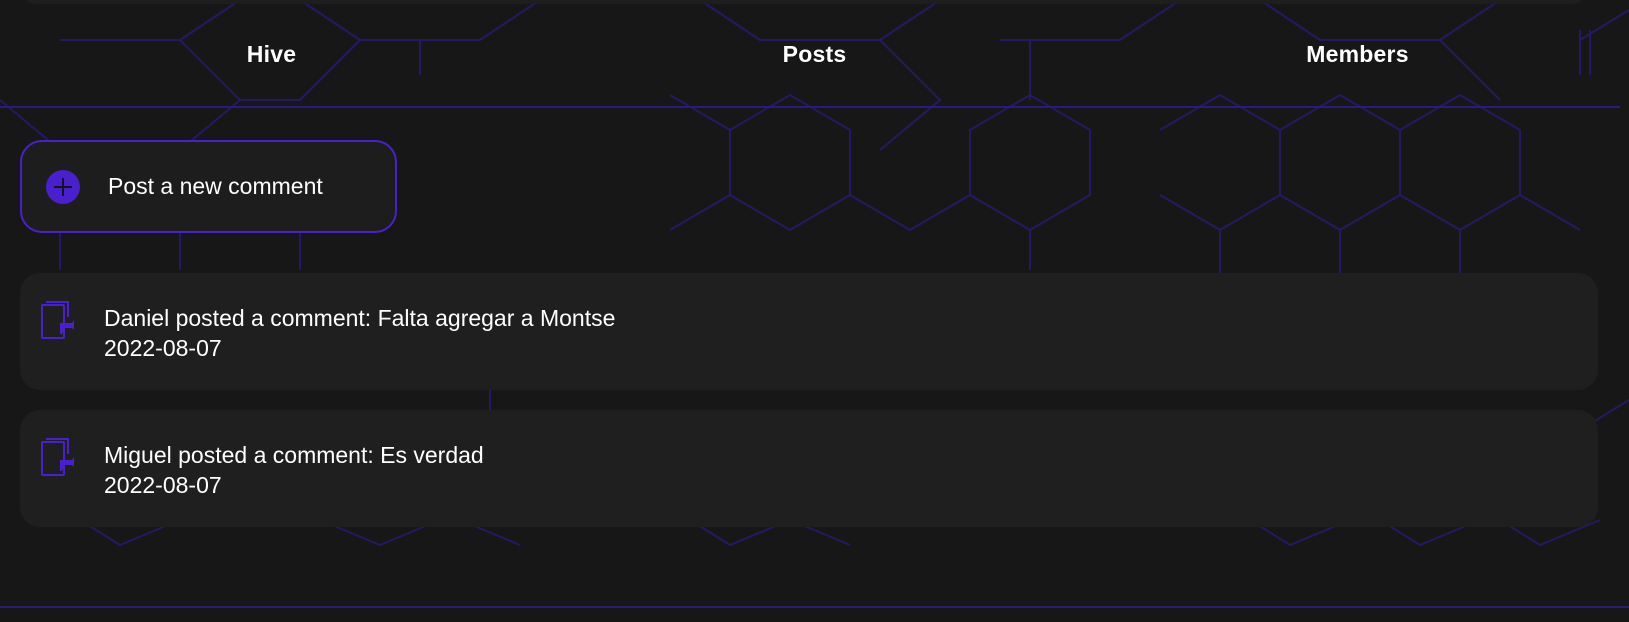 The width and height of the screenshot is (1629, 622). Describe the element at coordinates (215, 186) in the screenshot. I see `post-new-comment-label: Post a new comment` at that location.